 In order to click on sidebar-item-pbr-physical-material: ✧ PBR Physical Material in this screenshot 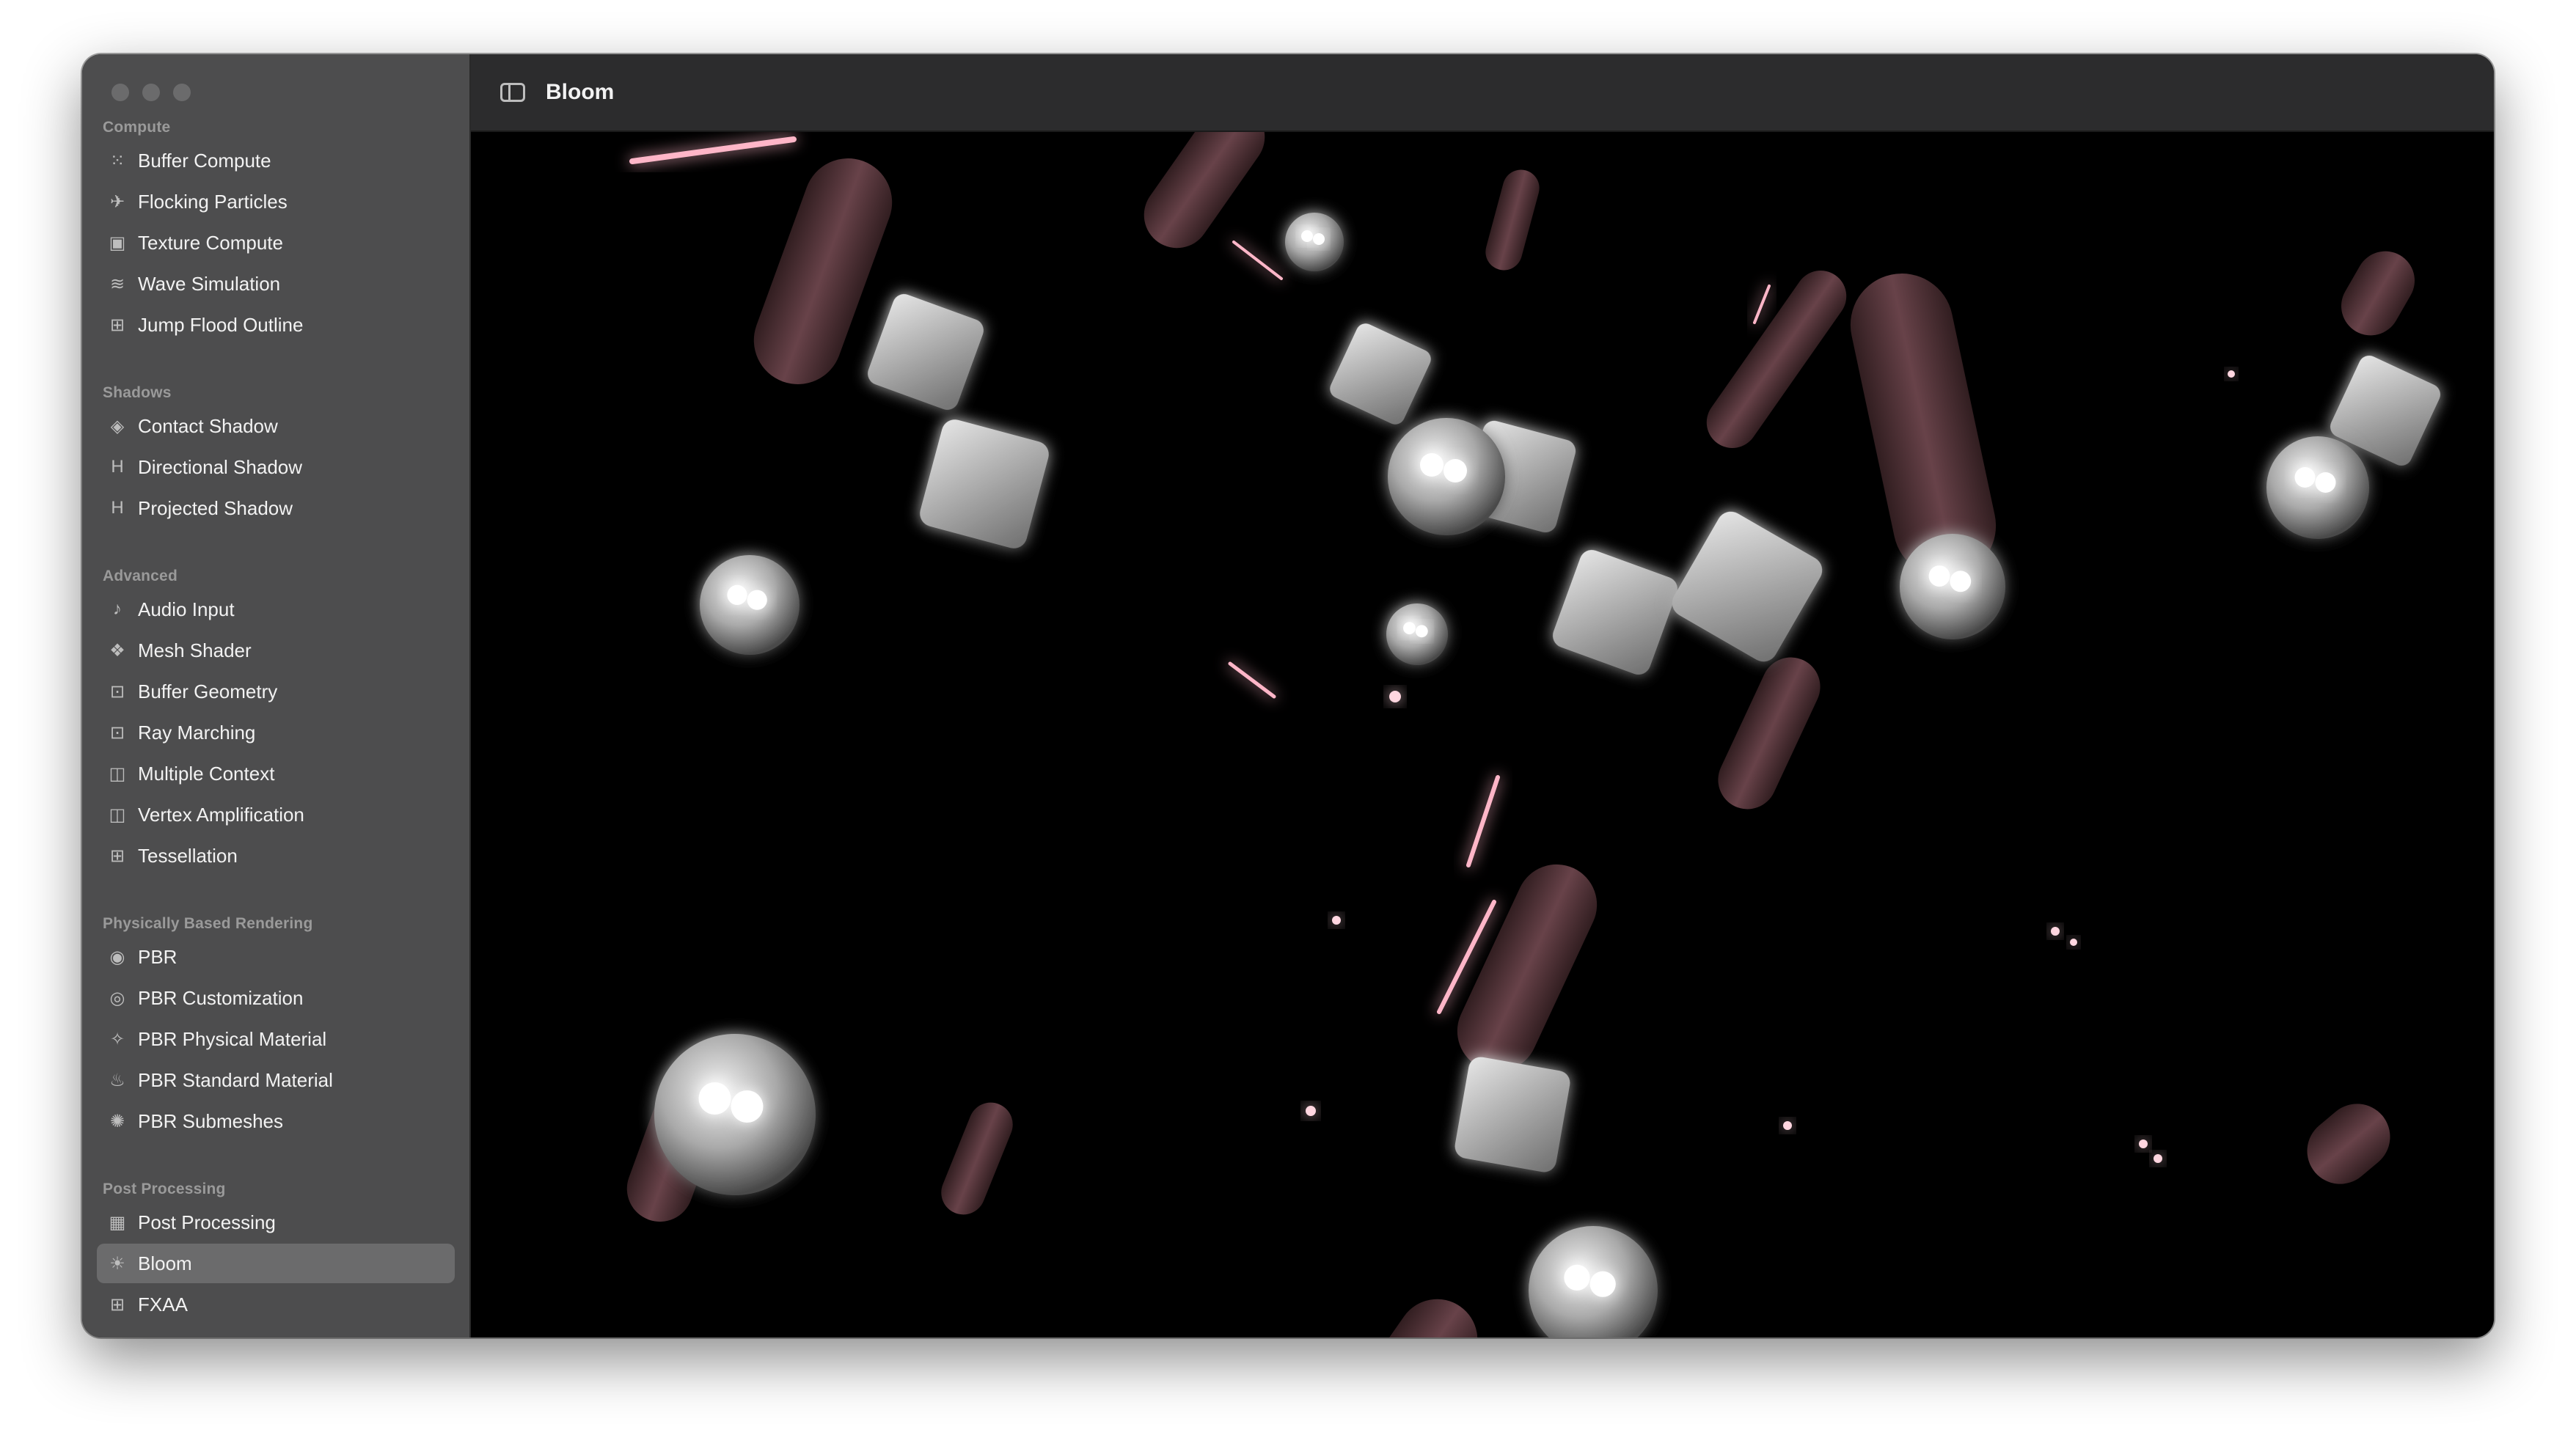, I will do `click(276, 1039)`.